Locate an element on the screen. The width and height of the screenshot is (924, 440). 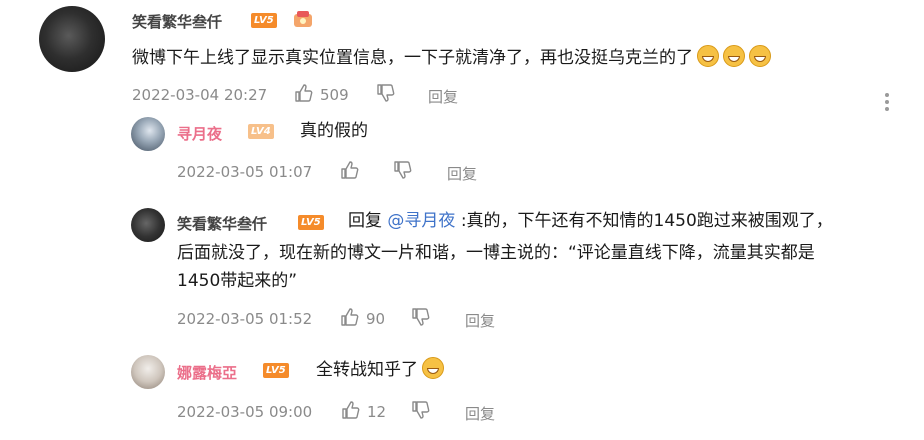
timestamp: 2022-03-05 09:00 is located at coordinates (245, 412).